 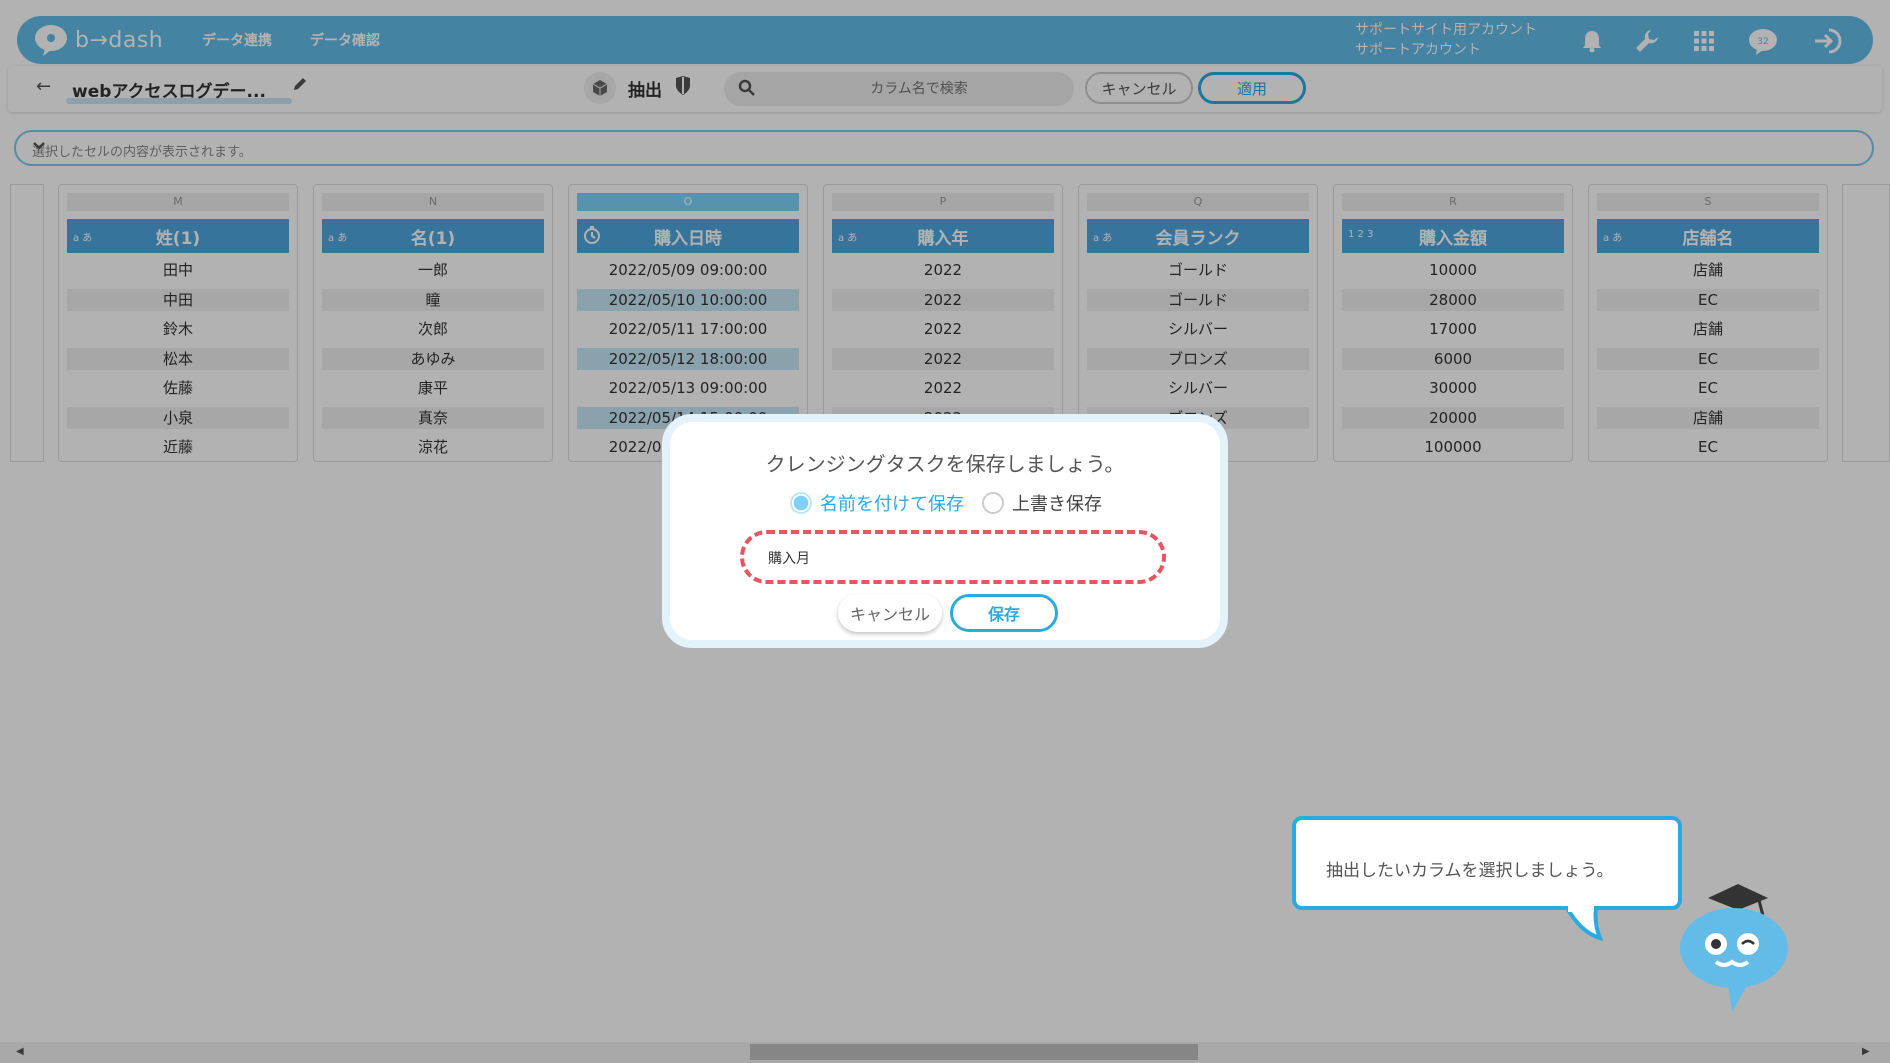 What do you see at coordinates (1470, 871) in the screenshot?
I see `guide-message: 抽出したいカラムを選択しましょう。` at bounding box center [1470, 871].